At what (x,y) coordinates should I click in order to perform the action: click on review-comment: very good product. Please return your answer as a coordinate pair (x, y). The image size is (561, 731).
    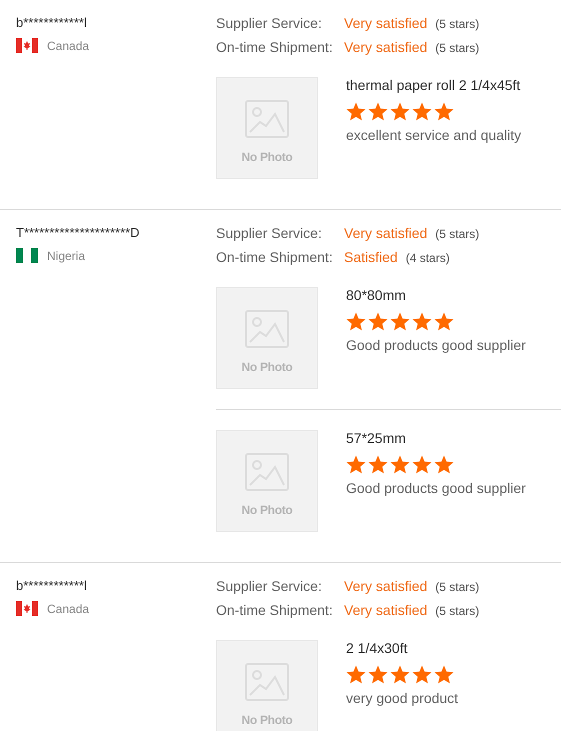
    Looking at the image, I should click on (402, 698).